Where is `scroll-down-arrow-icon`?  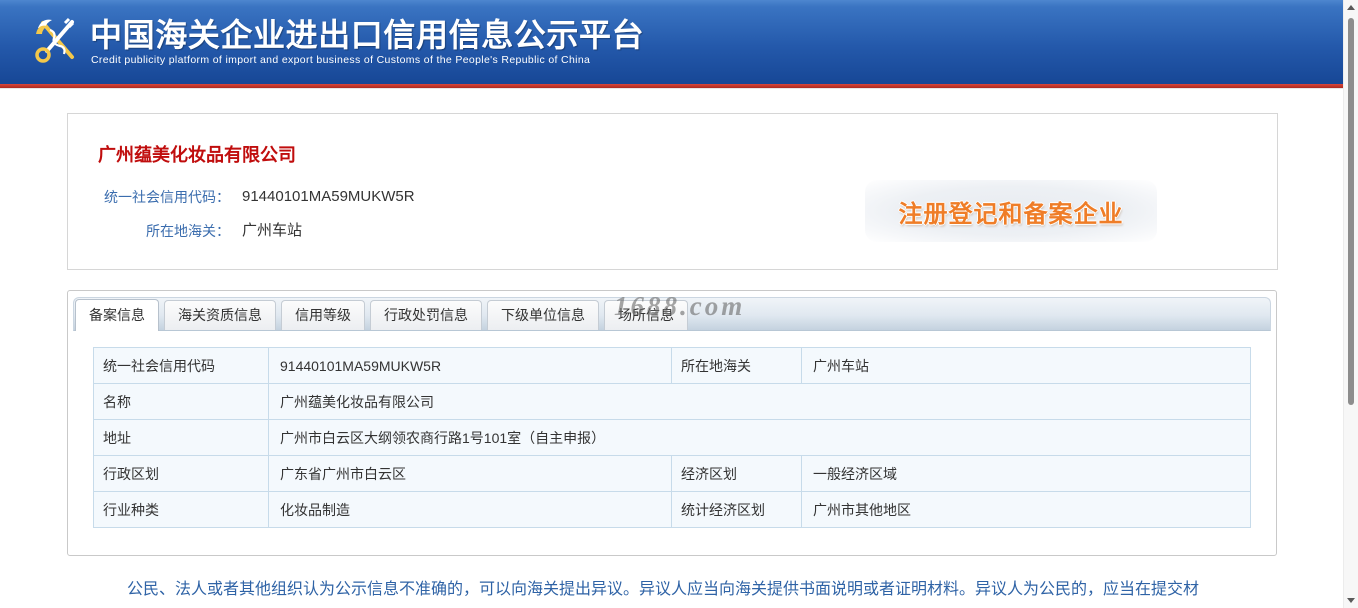 scroll-down-arrow-icon is located at coordinates (1351, 600).